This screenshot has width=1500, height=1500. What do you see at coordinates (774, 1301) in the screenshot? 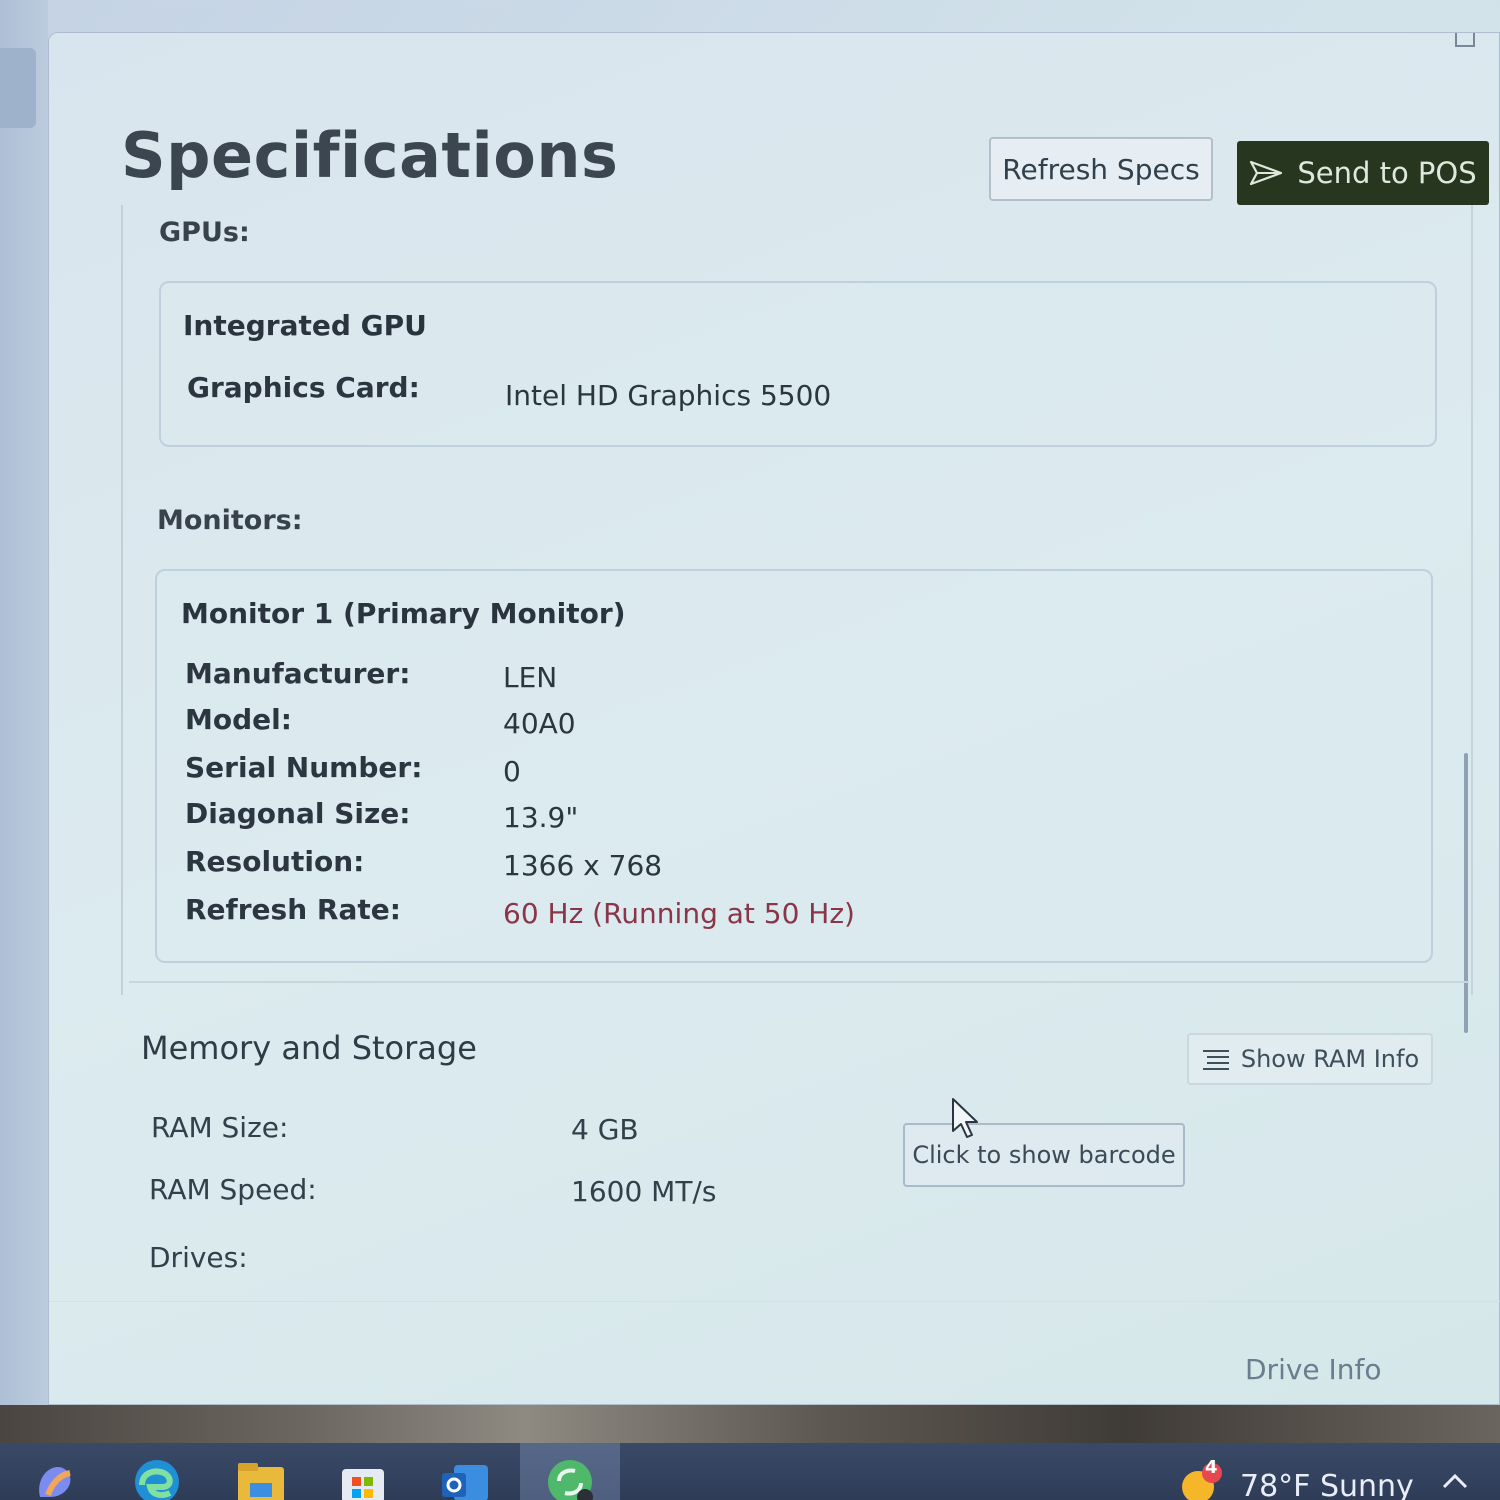
I see `drives-divider` at bounding box center [774, 1301].